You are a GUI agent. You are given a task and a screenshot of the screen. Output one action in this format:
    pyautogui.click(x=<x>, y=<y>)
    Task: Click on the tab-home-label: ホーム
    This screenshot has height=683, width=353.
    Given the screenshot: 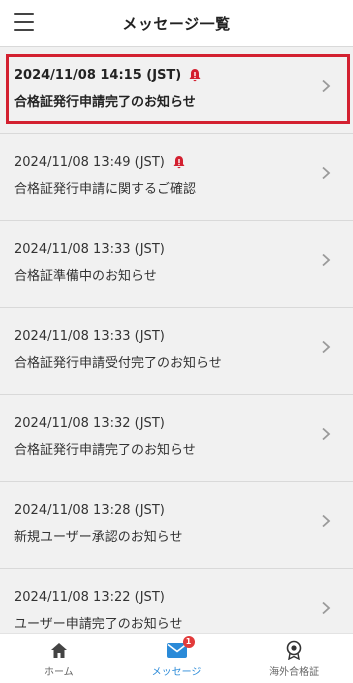 What is the action you would take?
    pyautogui.click(x=58, y=672)
    